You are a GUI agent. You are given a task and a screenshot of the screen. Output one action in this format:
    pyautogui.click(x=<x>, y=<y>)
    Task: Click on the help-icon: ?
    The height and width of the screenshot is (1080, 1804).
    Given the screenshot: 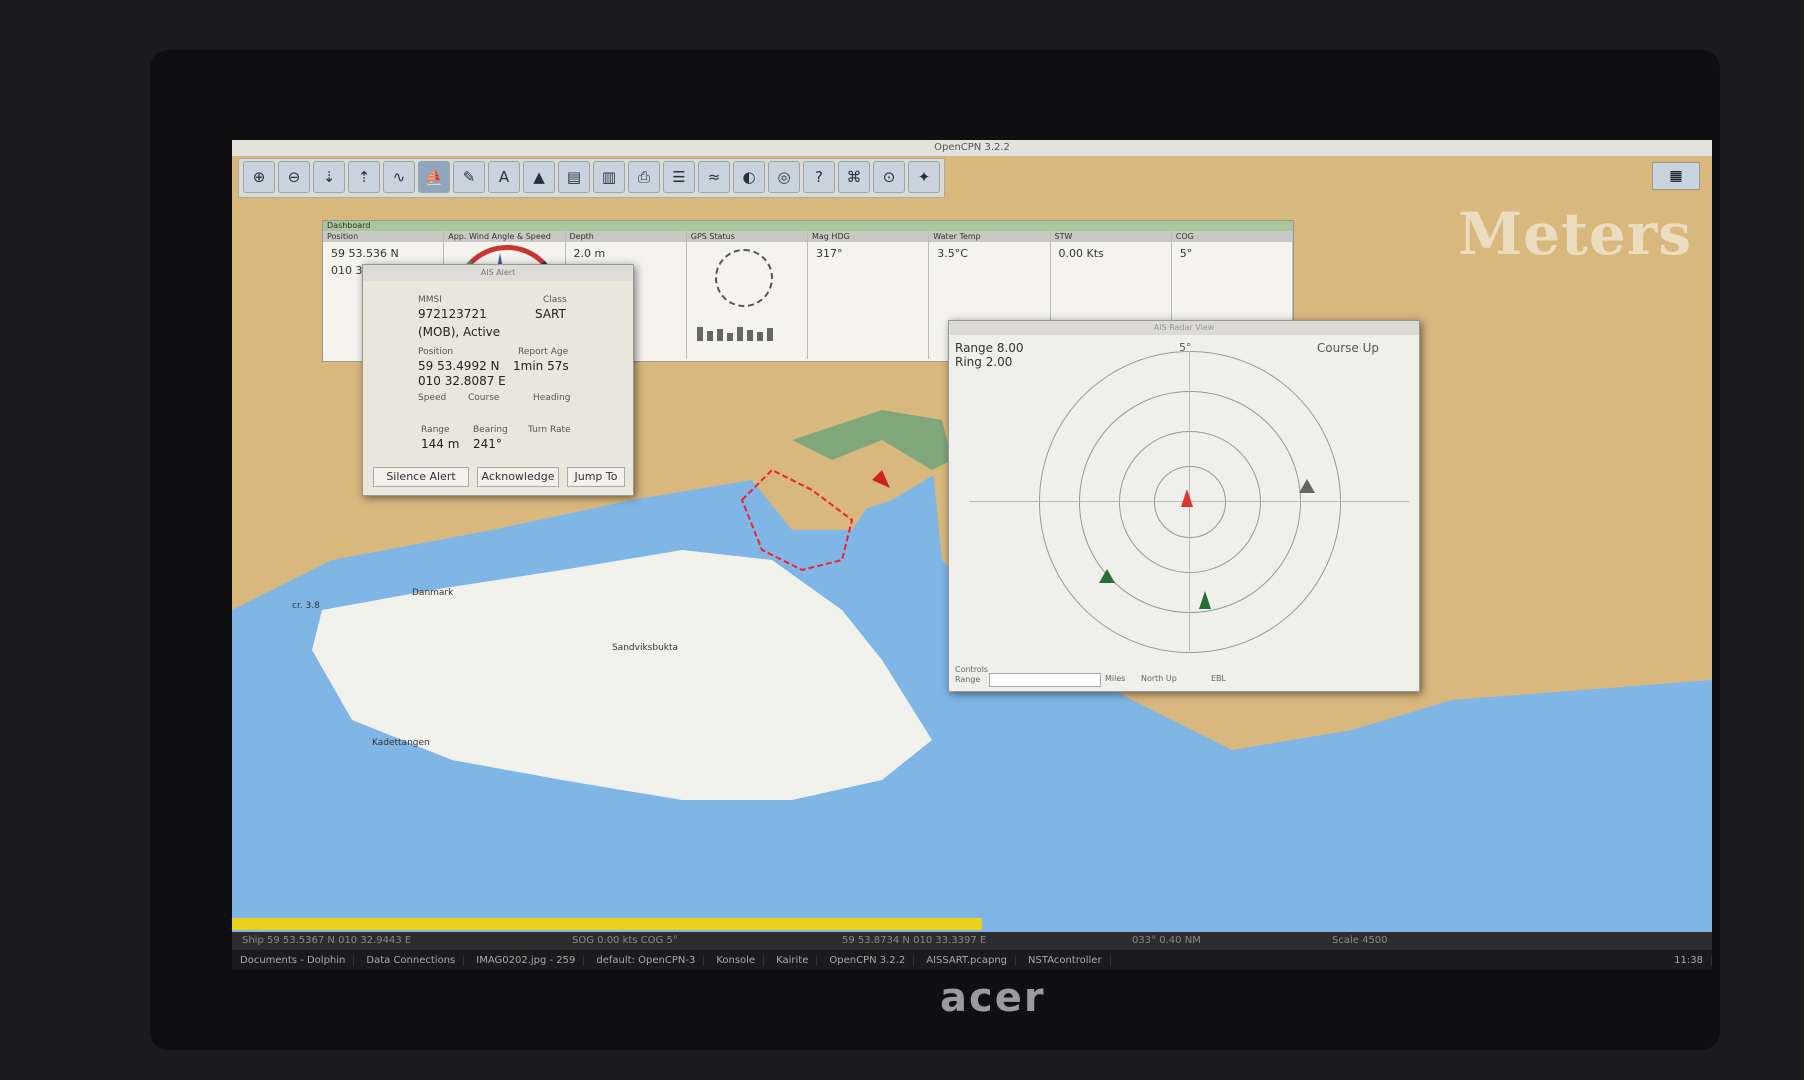 What is the action you would take?
    pyautogui.click(x=819, y=177)
    